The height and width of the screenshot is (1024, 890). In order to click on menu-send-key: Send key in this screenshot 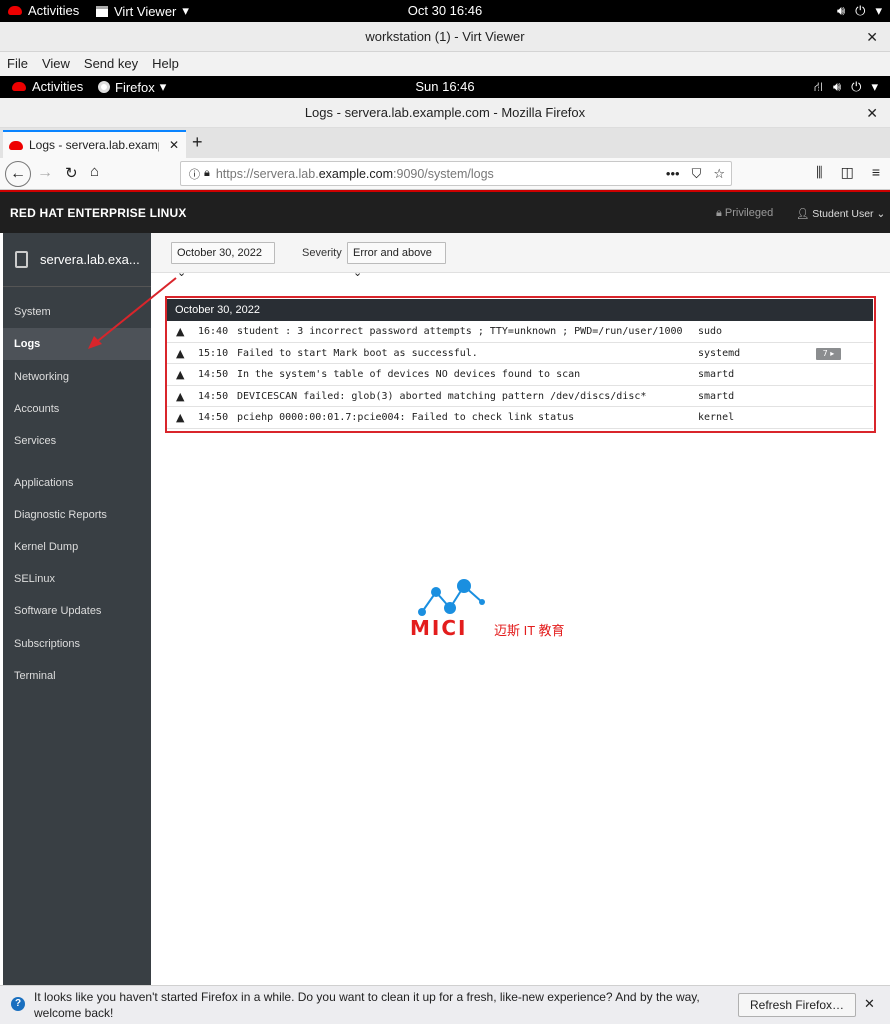, I will do `click(111, 64)`.